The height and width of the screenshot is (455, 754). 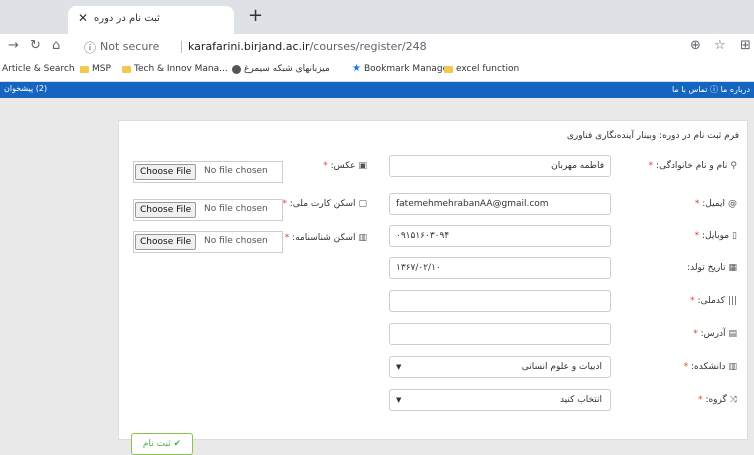 What do you see at coordinates (127, 18) in the screenshot?
I see `tab-title: ثبت نام در دوره` at bounding box center [127, 18].